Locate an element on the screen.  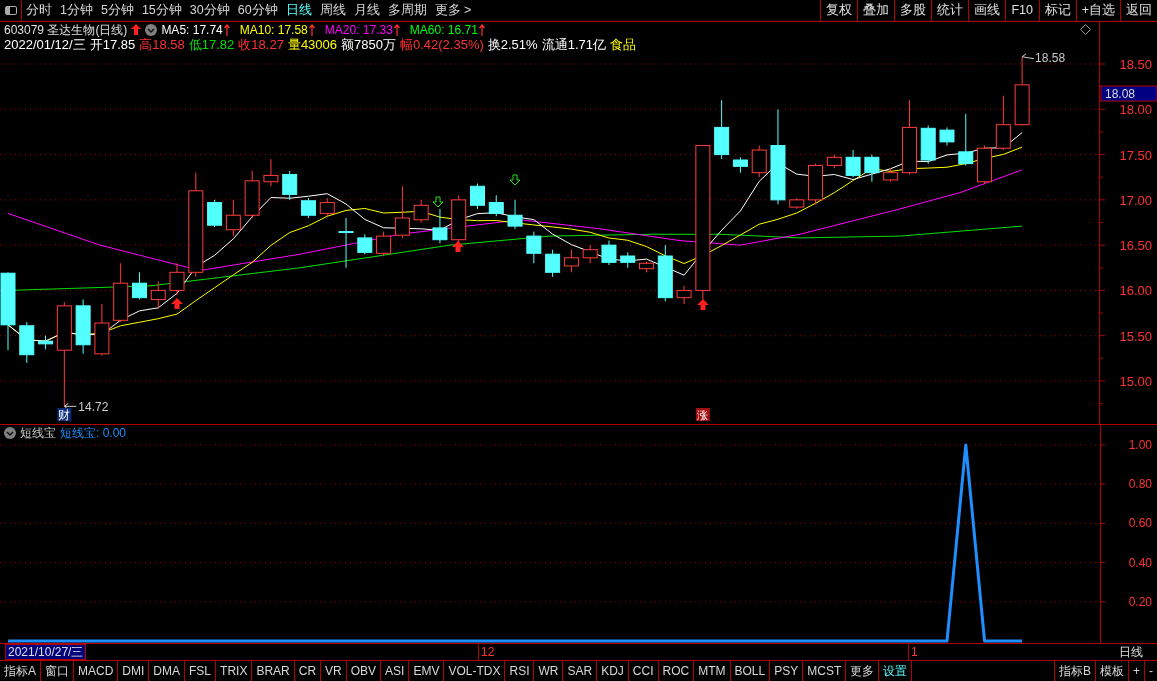
toolbar-button: 复权 is located at coordinates (838, 11).